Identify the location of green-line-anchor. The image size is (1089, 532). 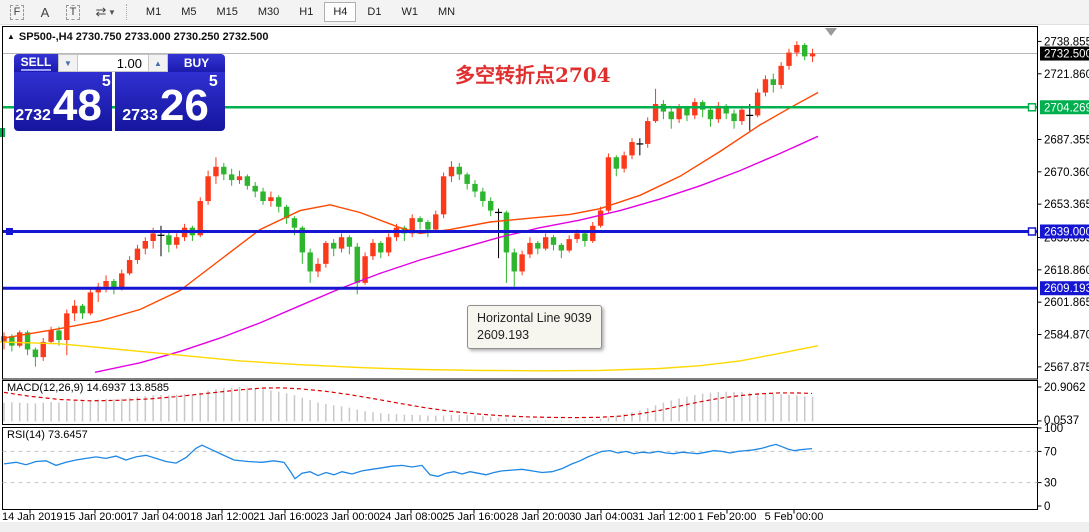
(1032, 107).